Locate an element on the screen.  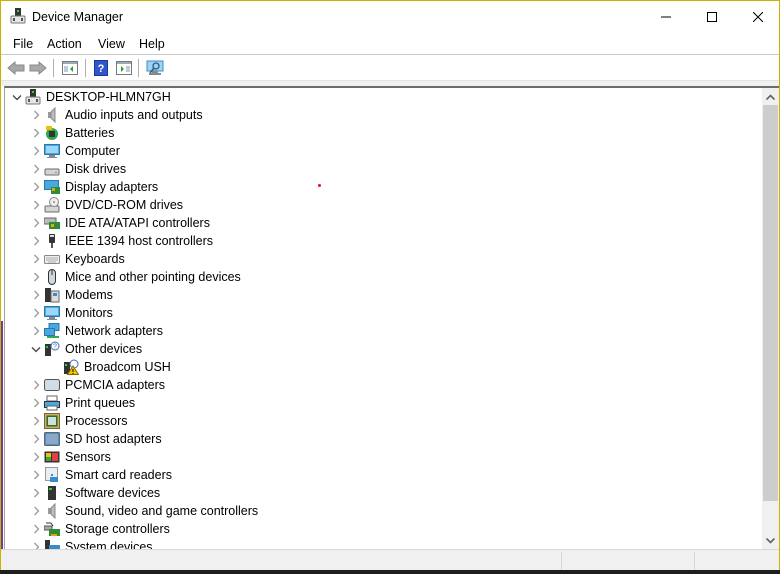
mouse-icon is located at coordinates (52, 277).